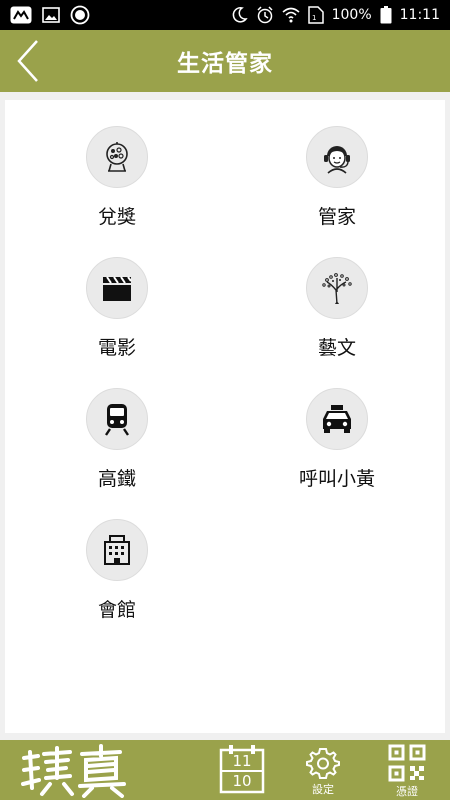 This screenshot has height=800, width=450. What do you see at coordinates (336, 217) in the screenshot?
I see `menu-item-label: 管家` at bounding box center [336, 217].